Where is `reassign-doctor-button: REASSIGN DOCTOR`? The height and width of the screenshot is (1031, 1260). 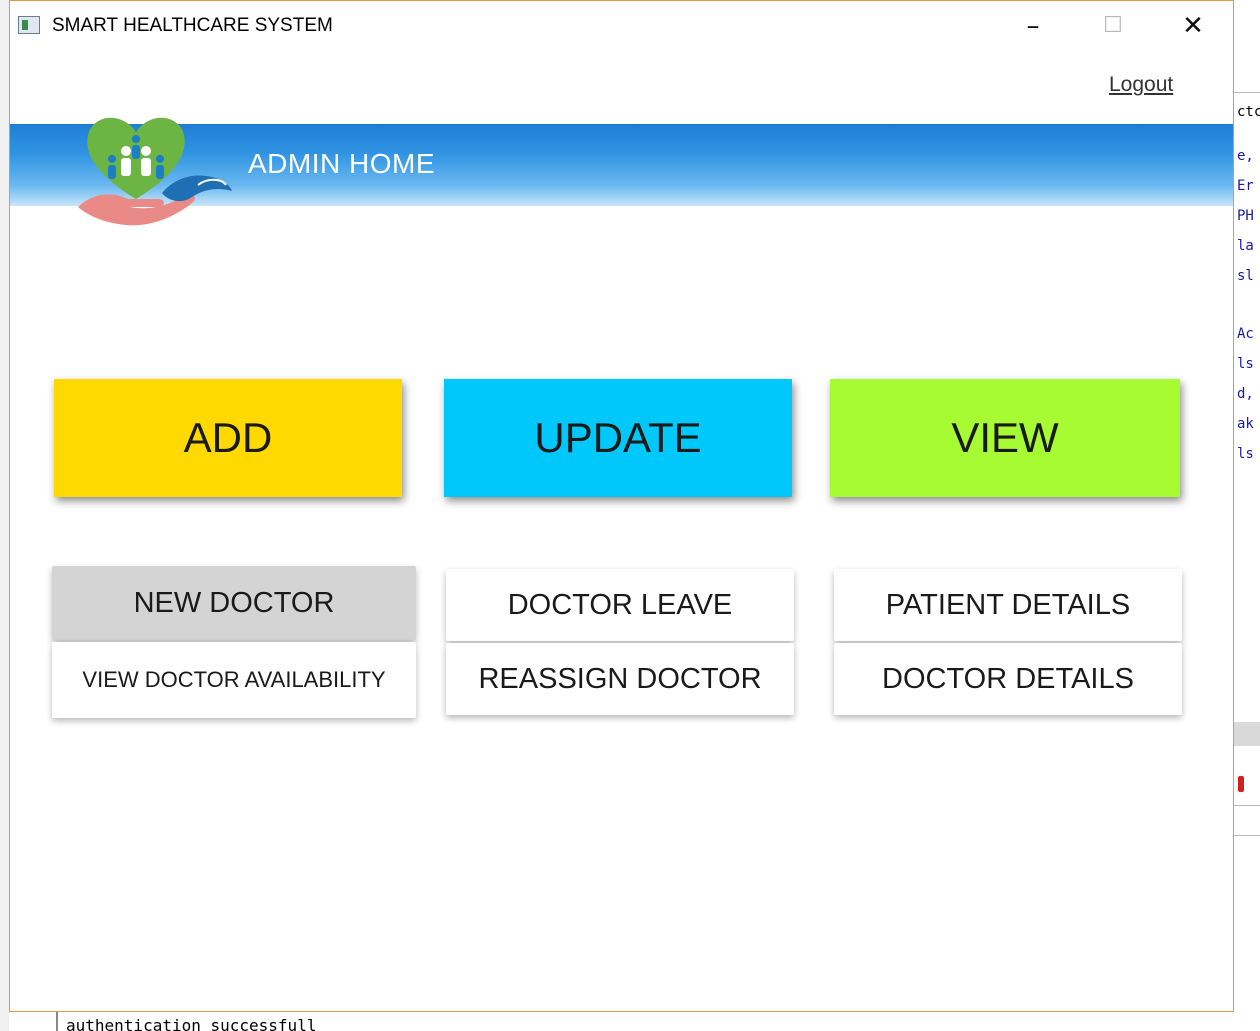
reassign-doctor-button: REASSIGN DOCTOR is located at coordinates (620, 679).